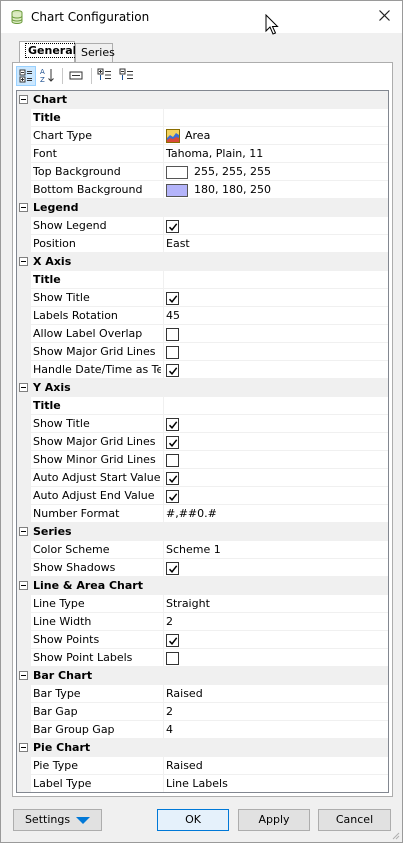  I want to click on category-bar-chart: Bar Chart, so click(202, 676).